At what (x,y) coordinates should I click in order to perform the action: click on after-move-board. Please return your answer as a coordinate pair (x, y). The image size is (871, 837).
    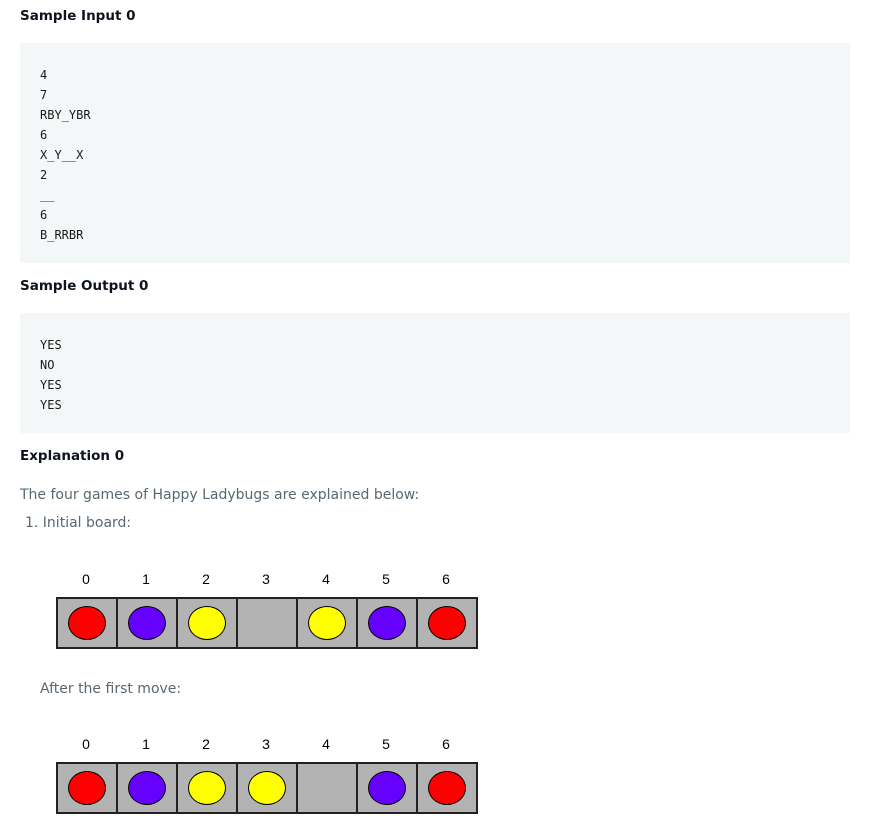
    Looking at the image, I should click on (267, 788).